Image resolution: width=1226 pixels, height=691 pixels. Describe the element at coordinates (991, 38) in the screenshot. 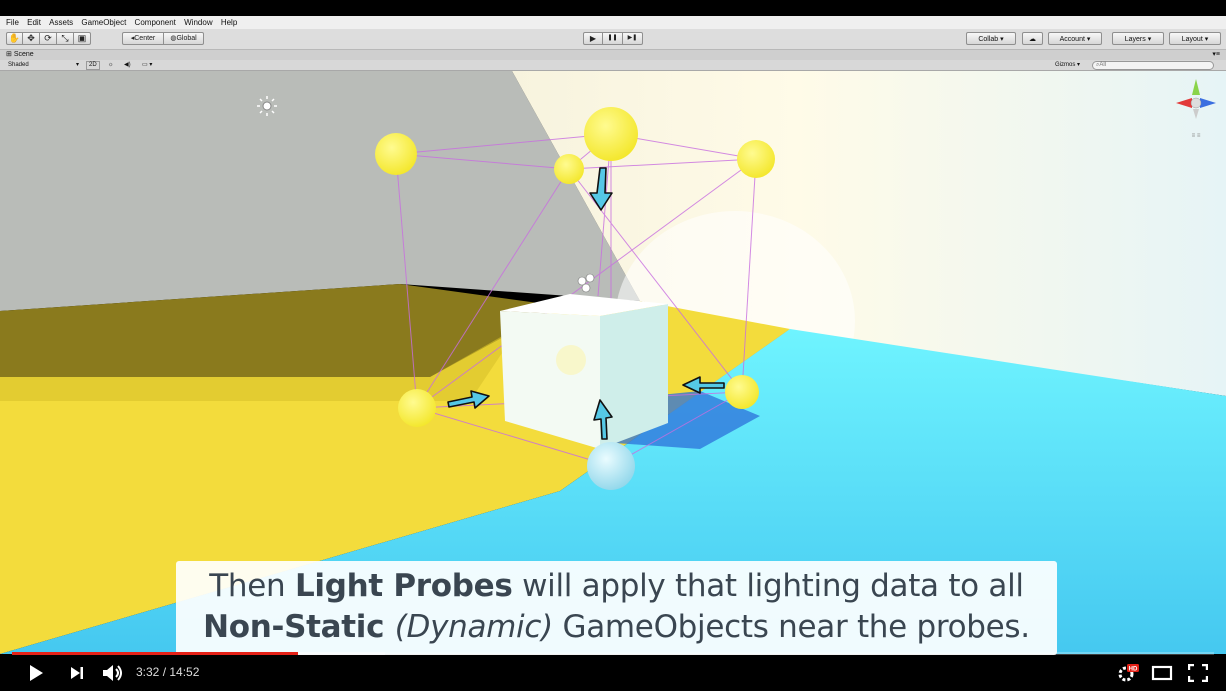

I see `collab-dropdown: Collab ▾` at that location.